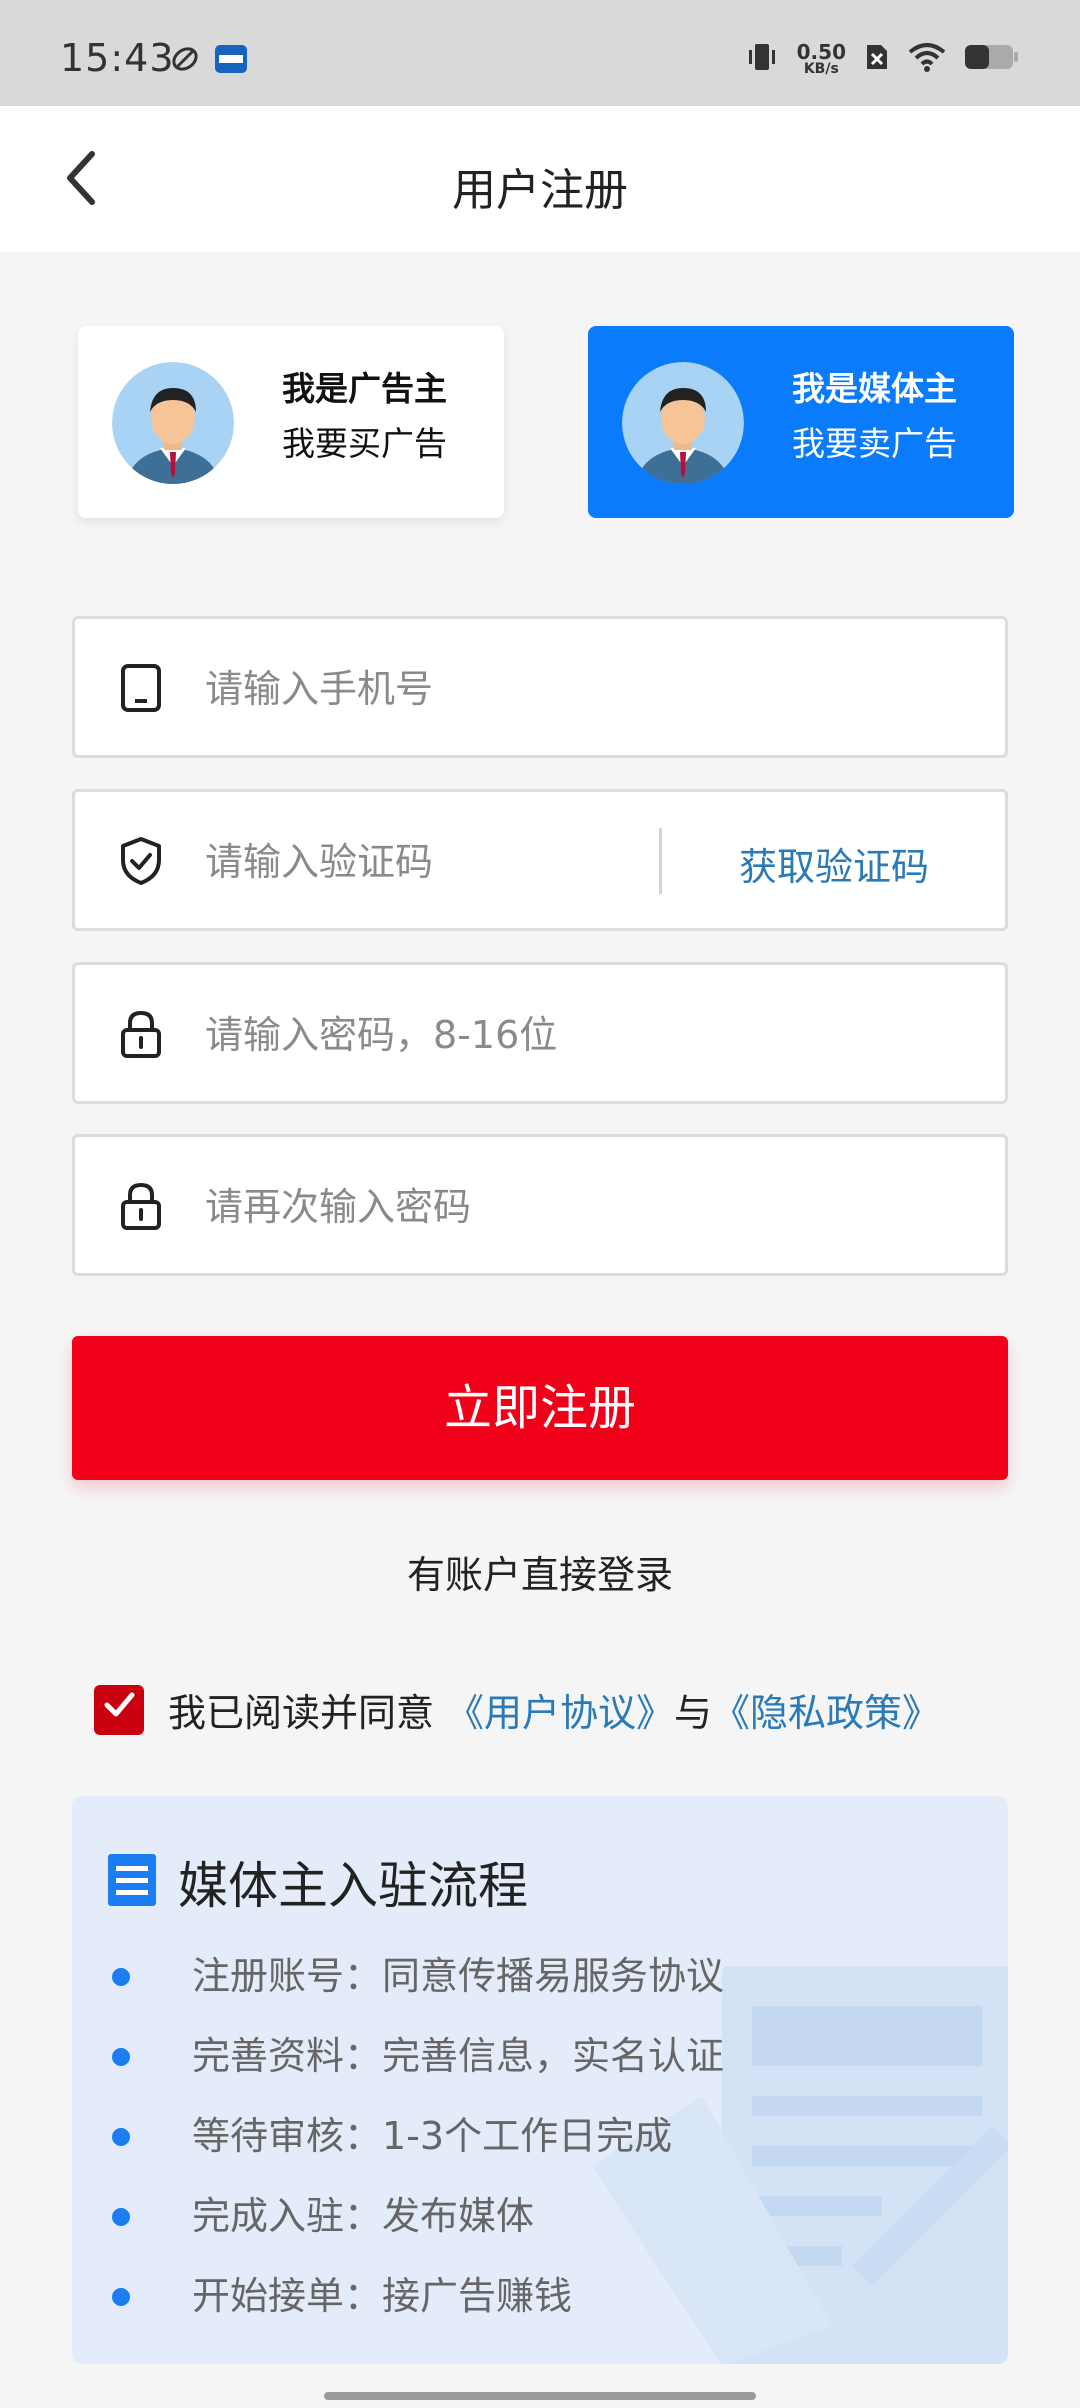 The height and width of the screenshot is (2408, 1080). What do you see at coordinates (540, 1571) in the screenshot?
I see `login-link: 有账户直接登录` at bounding box center [540, 1571].